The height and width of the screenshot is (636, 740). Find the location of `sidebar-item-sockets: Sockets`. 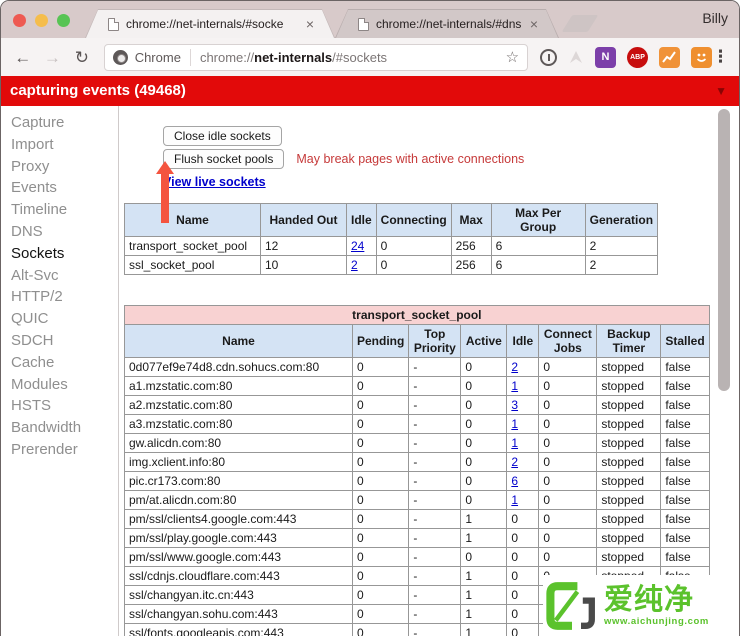

sidebar-item-sockets: Sockets is located at coordinates (59, 254).